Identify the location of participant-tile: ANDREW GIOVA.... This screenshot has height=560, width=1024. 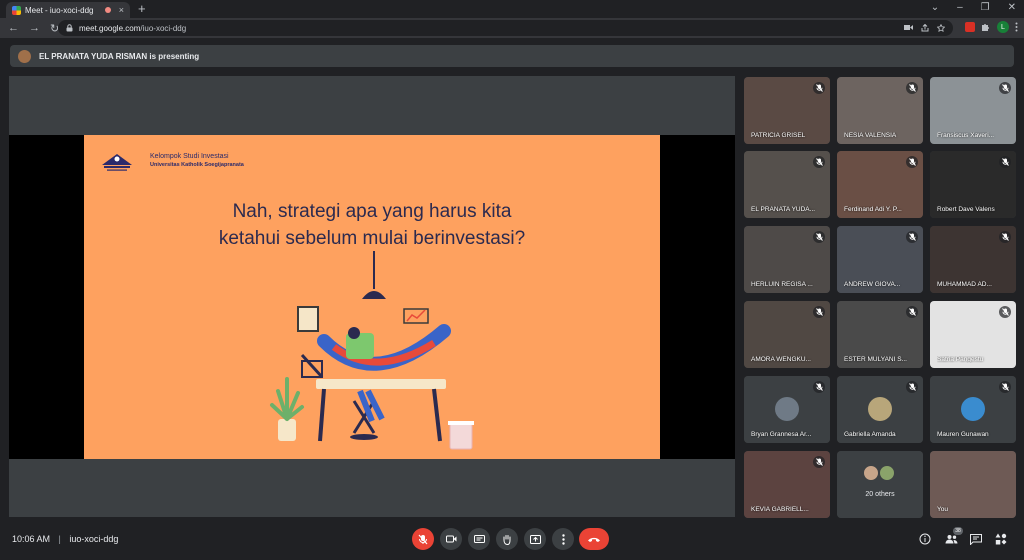
(880, 259).